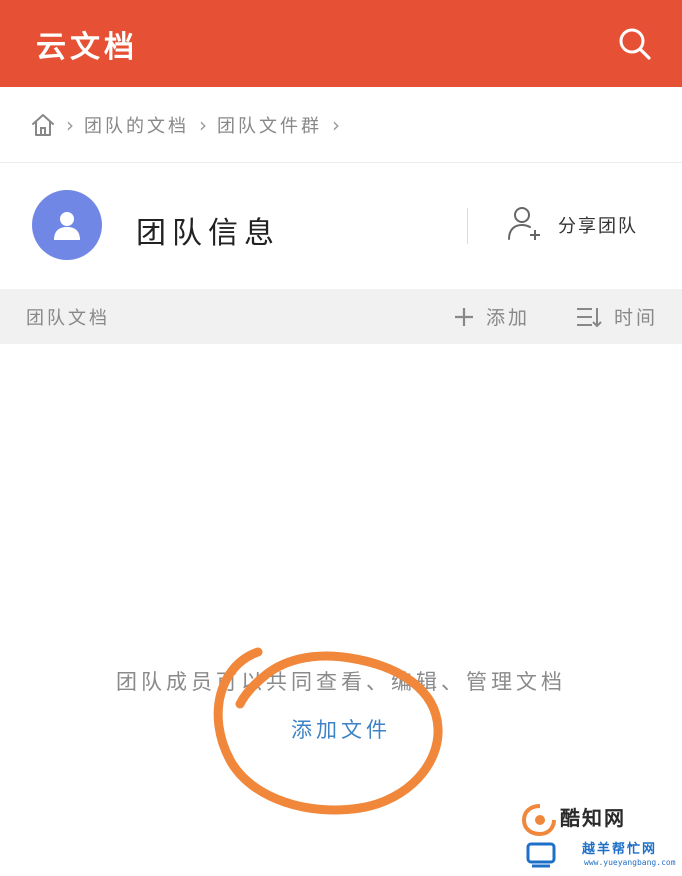 This screenshot has height=876, width=682. Describe the element at coordinates (598, 226) in the screenshot. I see `share-team-label: 分享团队` at that location.